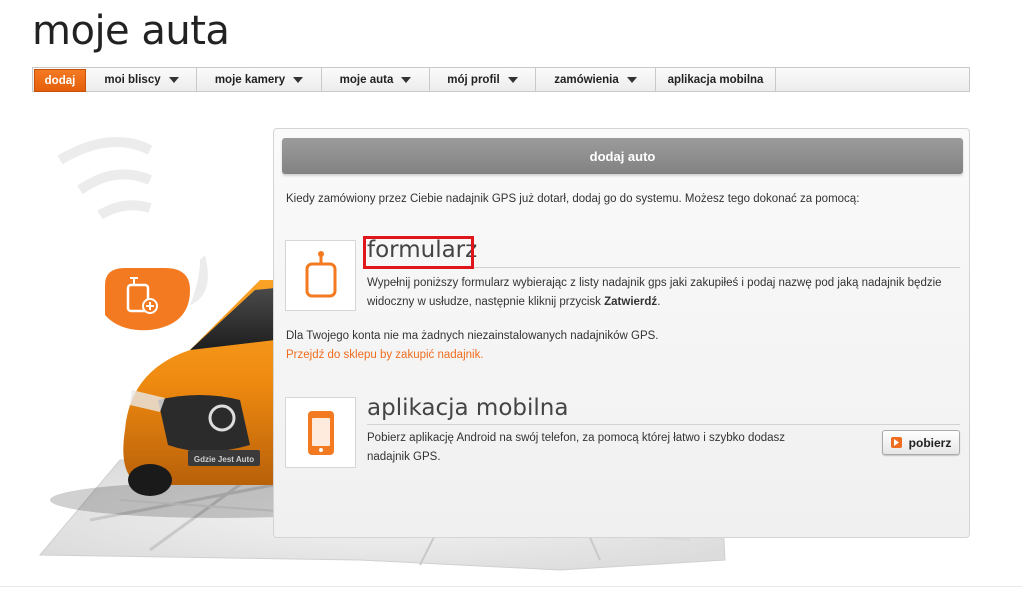  I want to click on add-device-bubble, so click(156, 293).